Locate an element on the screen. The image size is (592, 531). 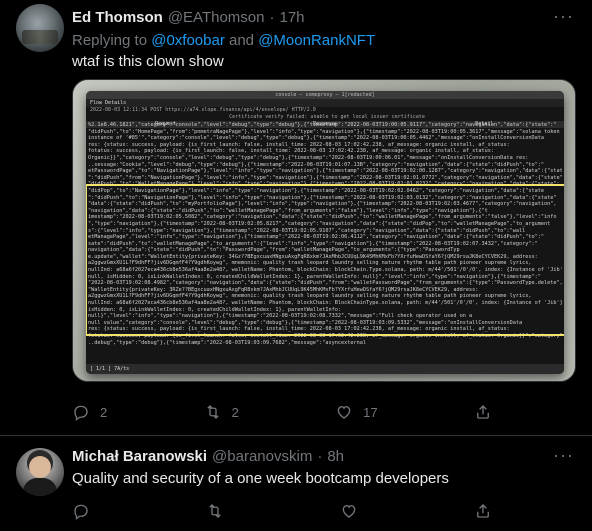
tweet-header: Ed Thomson @EAThomson · 17h is located at coordinates (188, 17).